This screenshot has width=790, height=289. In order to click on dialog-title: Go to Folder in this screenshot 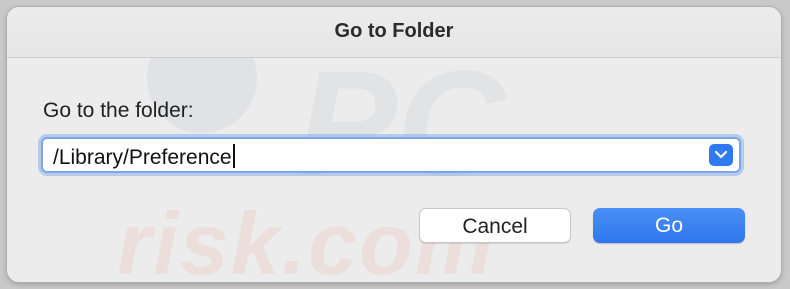, I will do `click(394, 31)`.